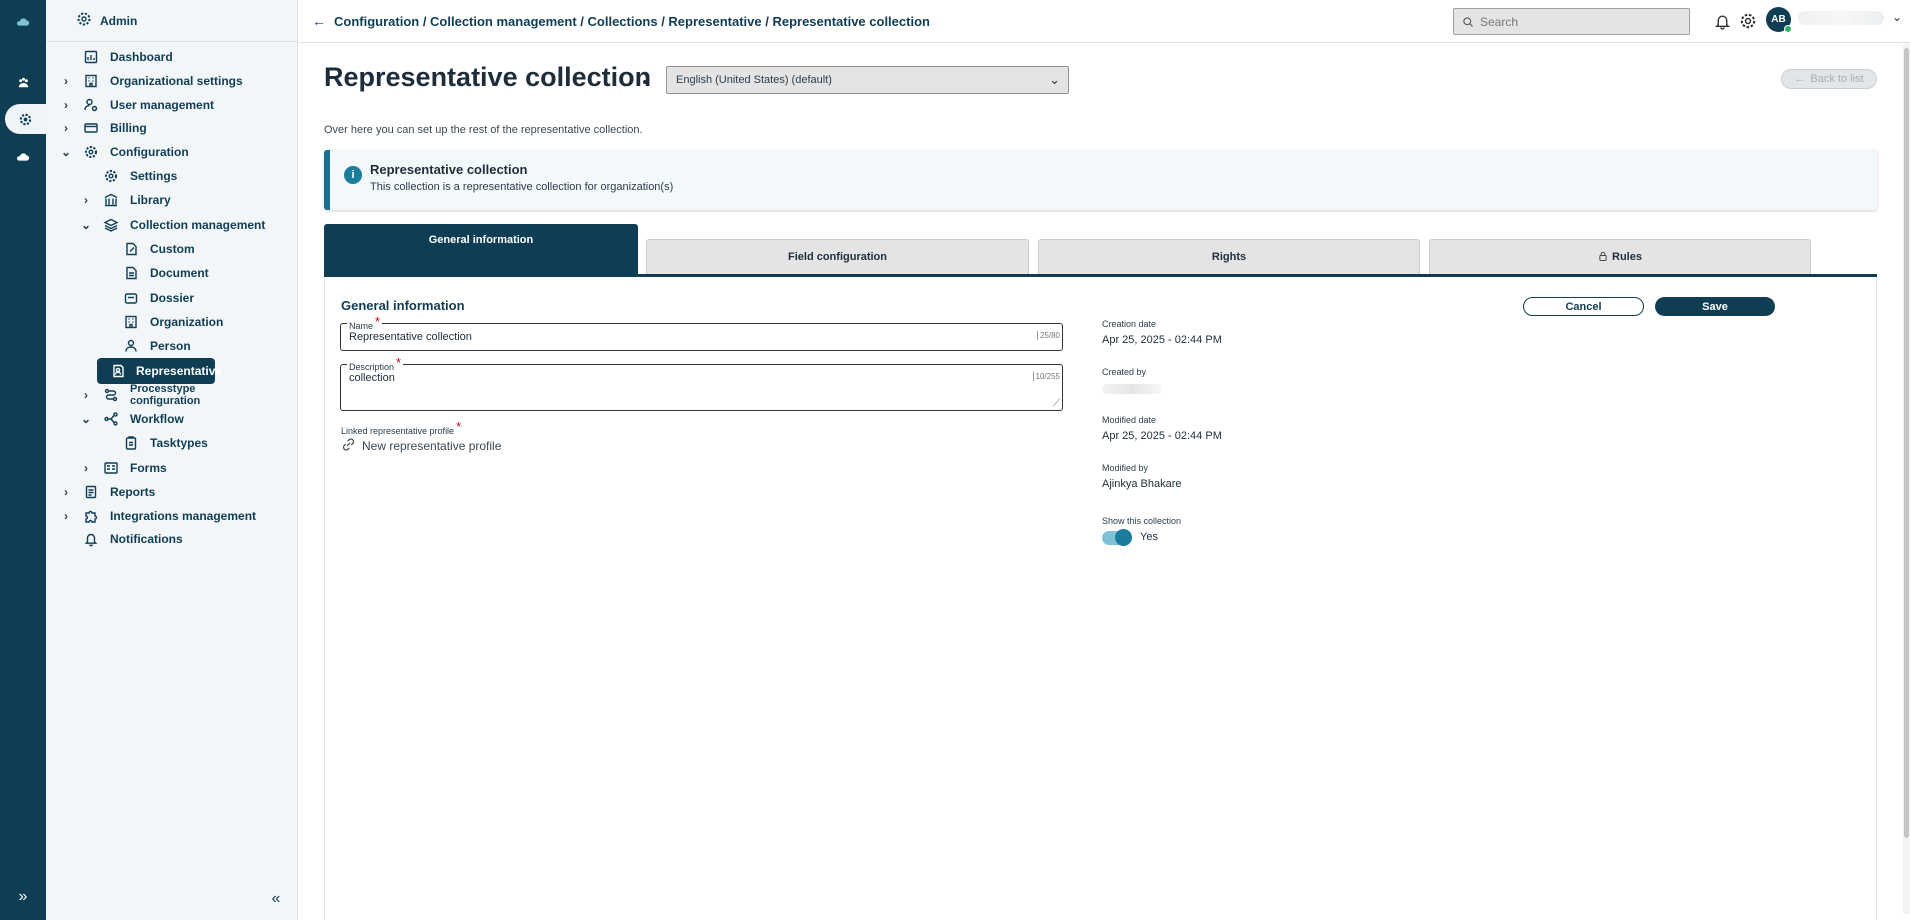 This screenshot has height=920, width=1910. What do you see at coordinates (161, 322) in the screenshot?
I see `sidebar-item-organization: Organization` at bounding box center [161, 322].